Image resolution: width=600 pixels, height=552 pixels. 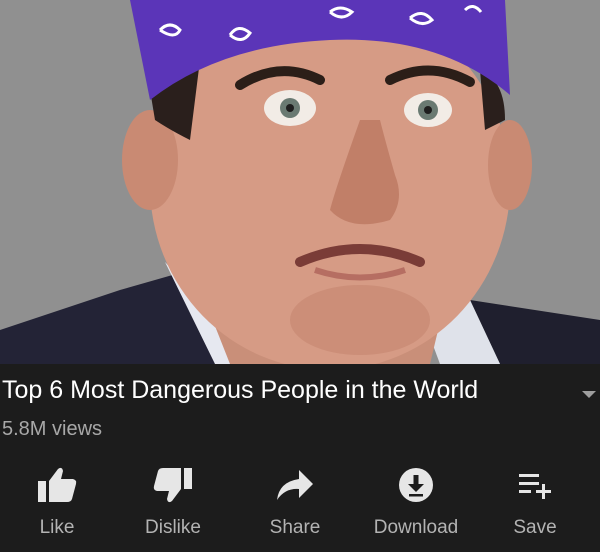 I want to click on thumbs-up-icon, so click(x=57, y=485).